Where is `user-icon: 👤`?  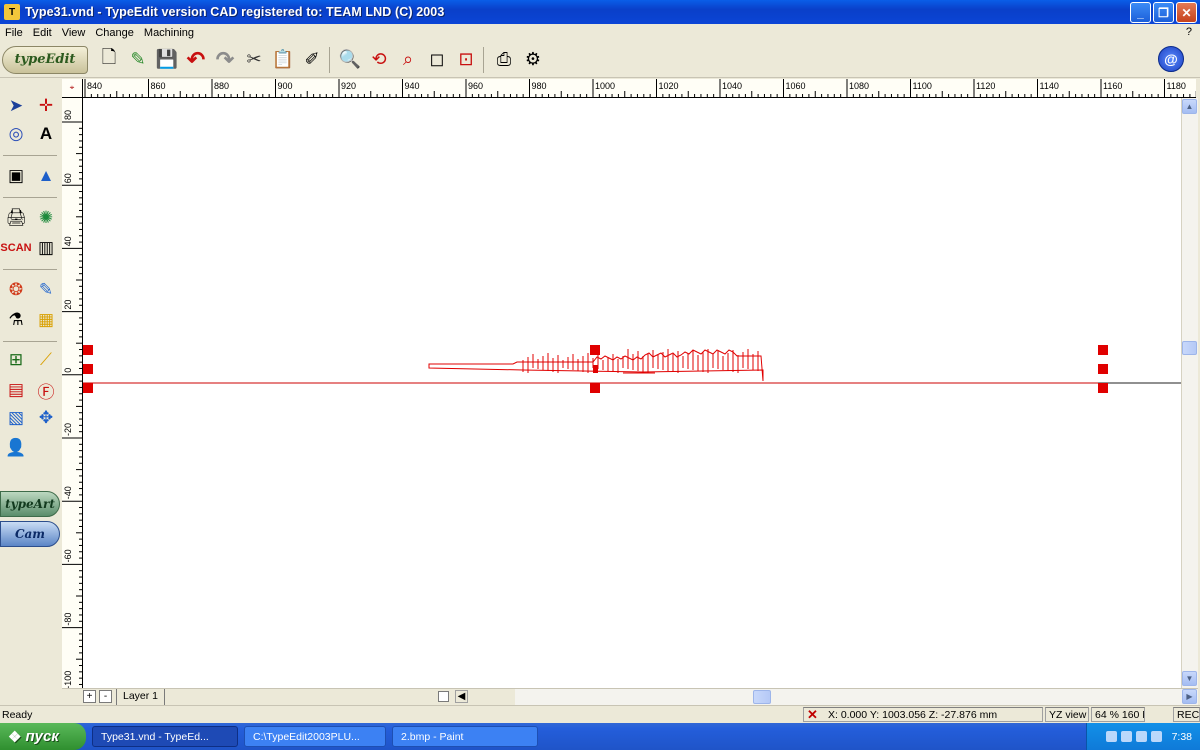 user-icon: 👤 is located at coordinates (16, 448).